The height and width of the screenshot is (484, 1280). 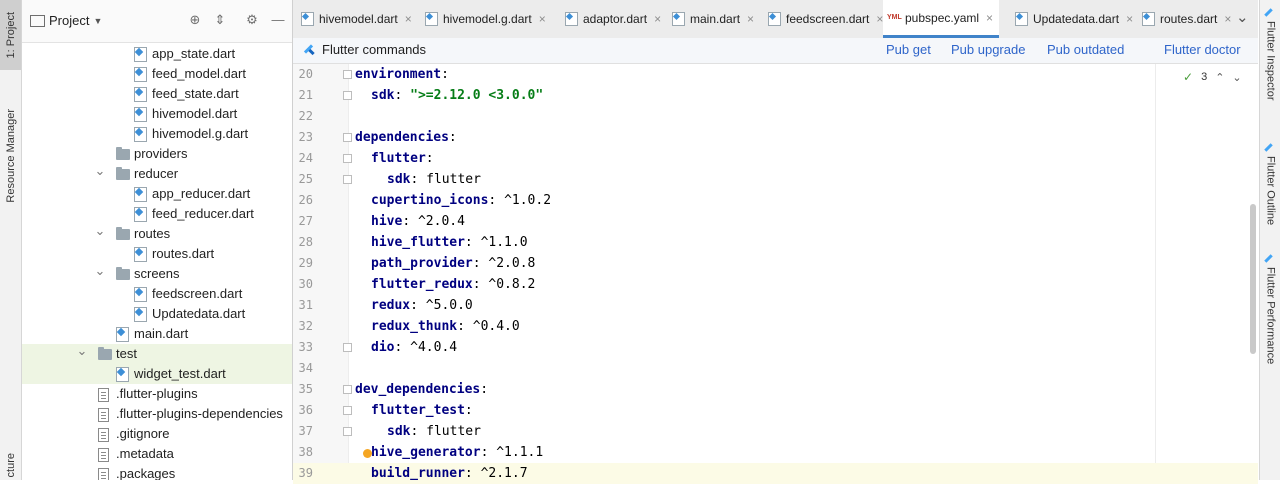 What do you see at coordinates (157, 74) in the screenshot?
I see `tree-item: feed_model.dart` at bounding box center [157, 74].